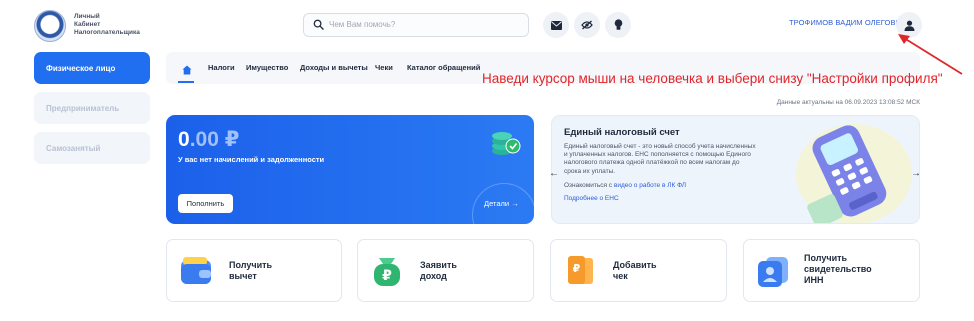  I want to click on logo-line-1: Личный, so click(87, 16).